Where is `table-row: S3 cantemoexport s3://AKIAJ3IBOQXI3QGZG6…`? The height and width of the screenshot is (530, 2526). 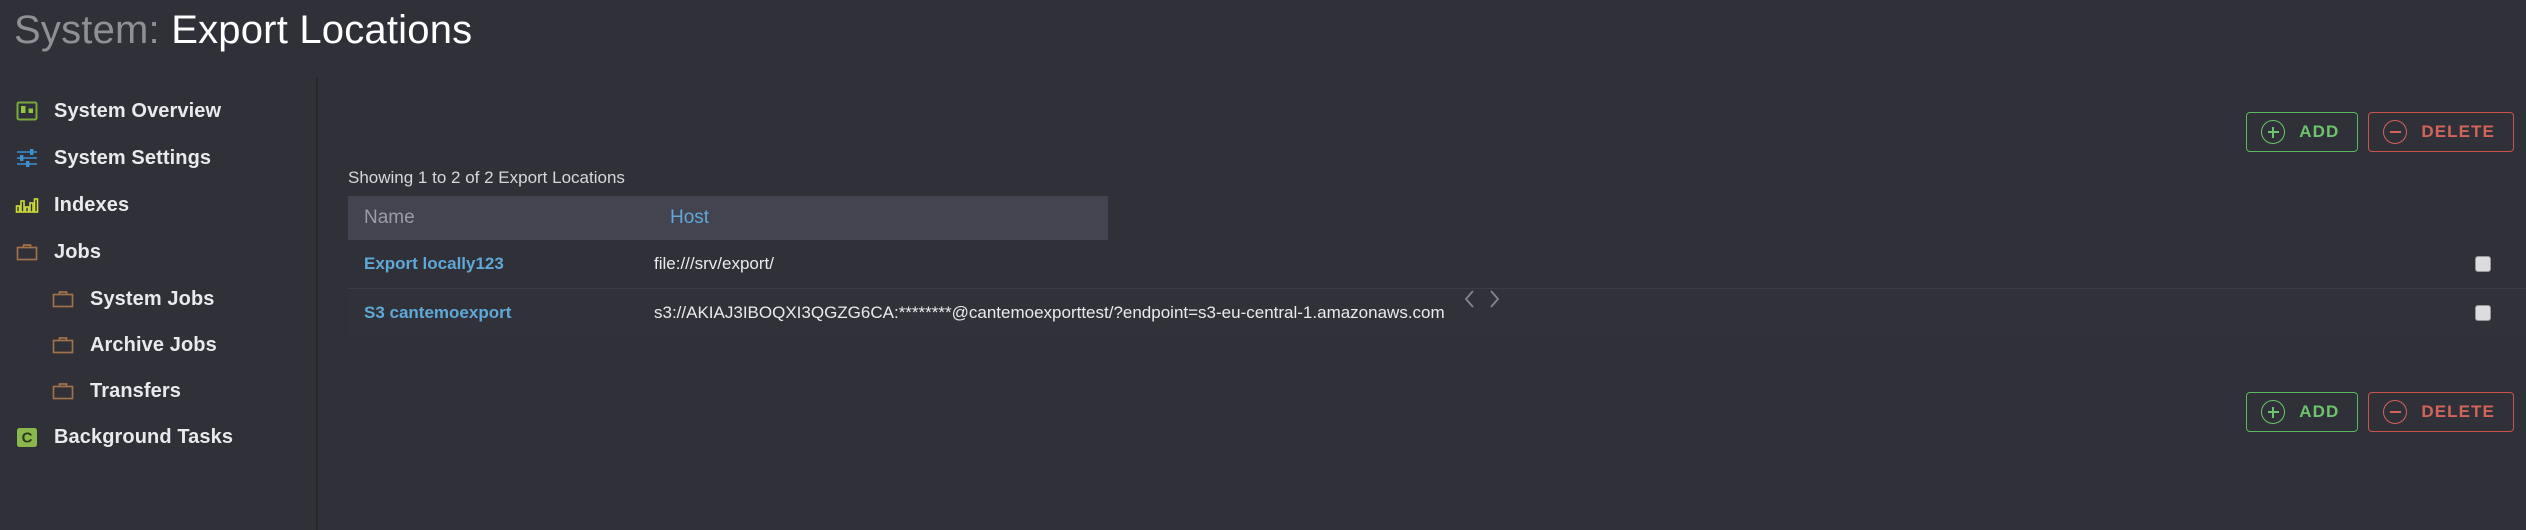
table-row: S3 cantemoexport s3://AKIAJ3IBOQXI3QGZG6… is located at coordinates (1437, 312).